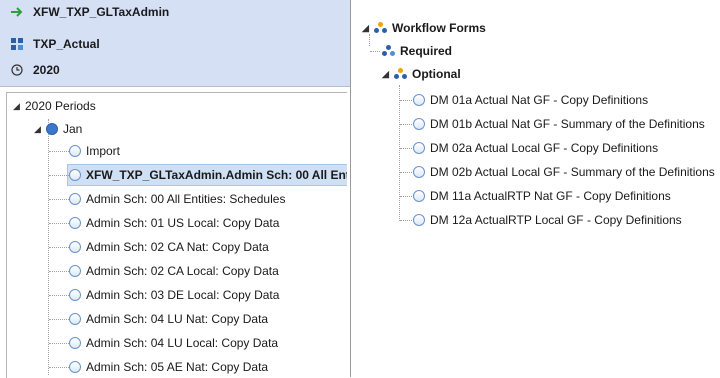 The width and height of the screenshot is (720, 378). What do you see at coordinates (182, 343) in the screenshot?
I see `tree-item-label: Admin Sch: 04 LU Local: Copy Data` at bounding box center [182, 343].